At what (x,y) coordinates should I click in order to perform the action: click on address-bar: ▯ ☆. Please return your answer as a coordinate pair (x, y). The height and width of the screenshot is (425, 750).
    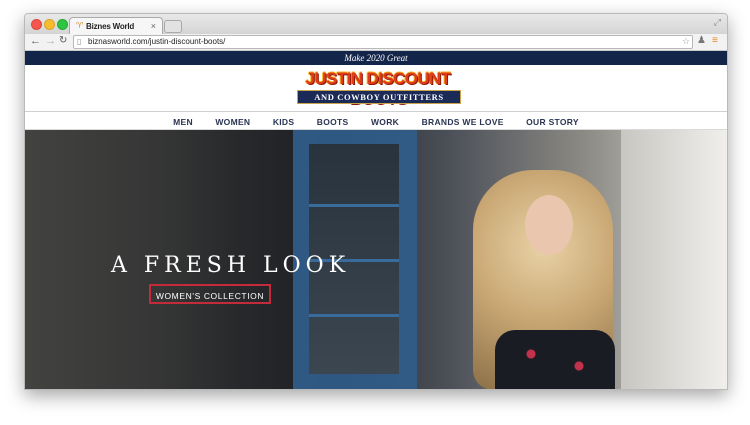
    Looking at the image, I should click on (383, 42).